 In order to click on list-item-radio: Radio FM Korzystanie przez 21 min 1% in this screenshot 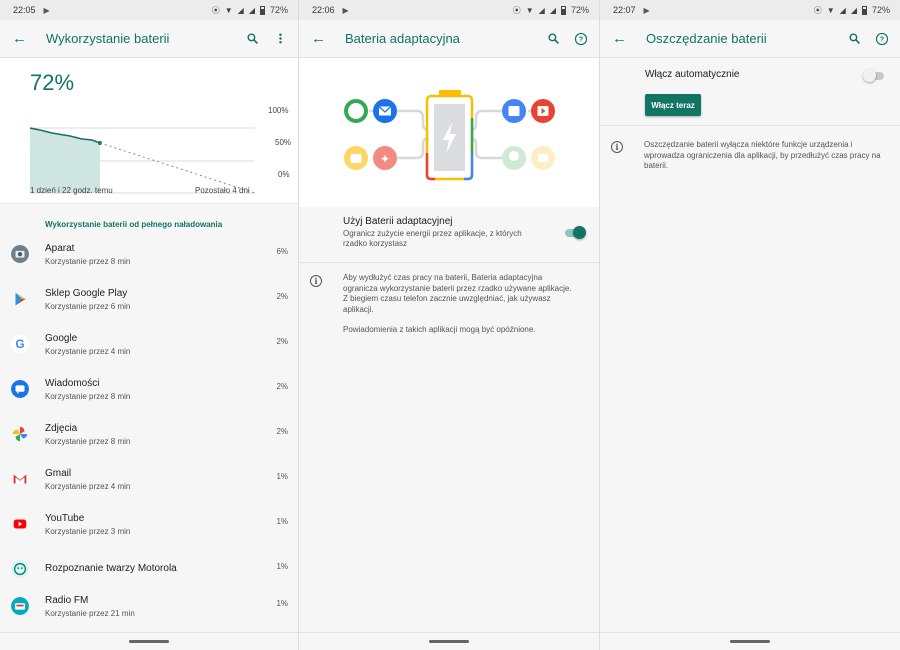, I will do `click(149, 610)`.